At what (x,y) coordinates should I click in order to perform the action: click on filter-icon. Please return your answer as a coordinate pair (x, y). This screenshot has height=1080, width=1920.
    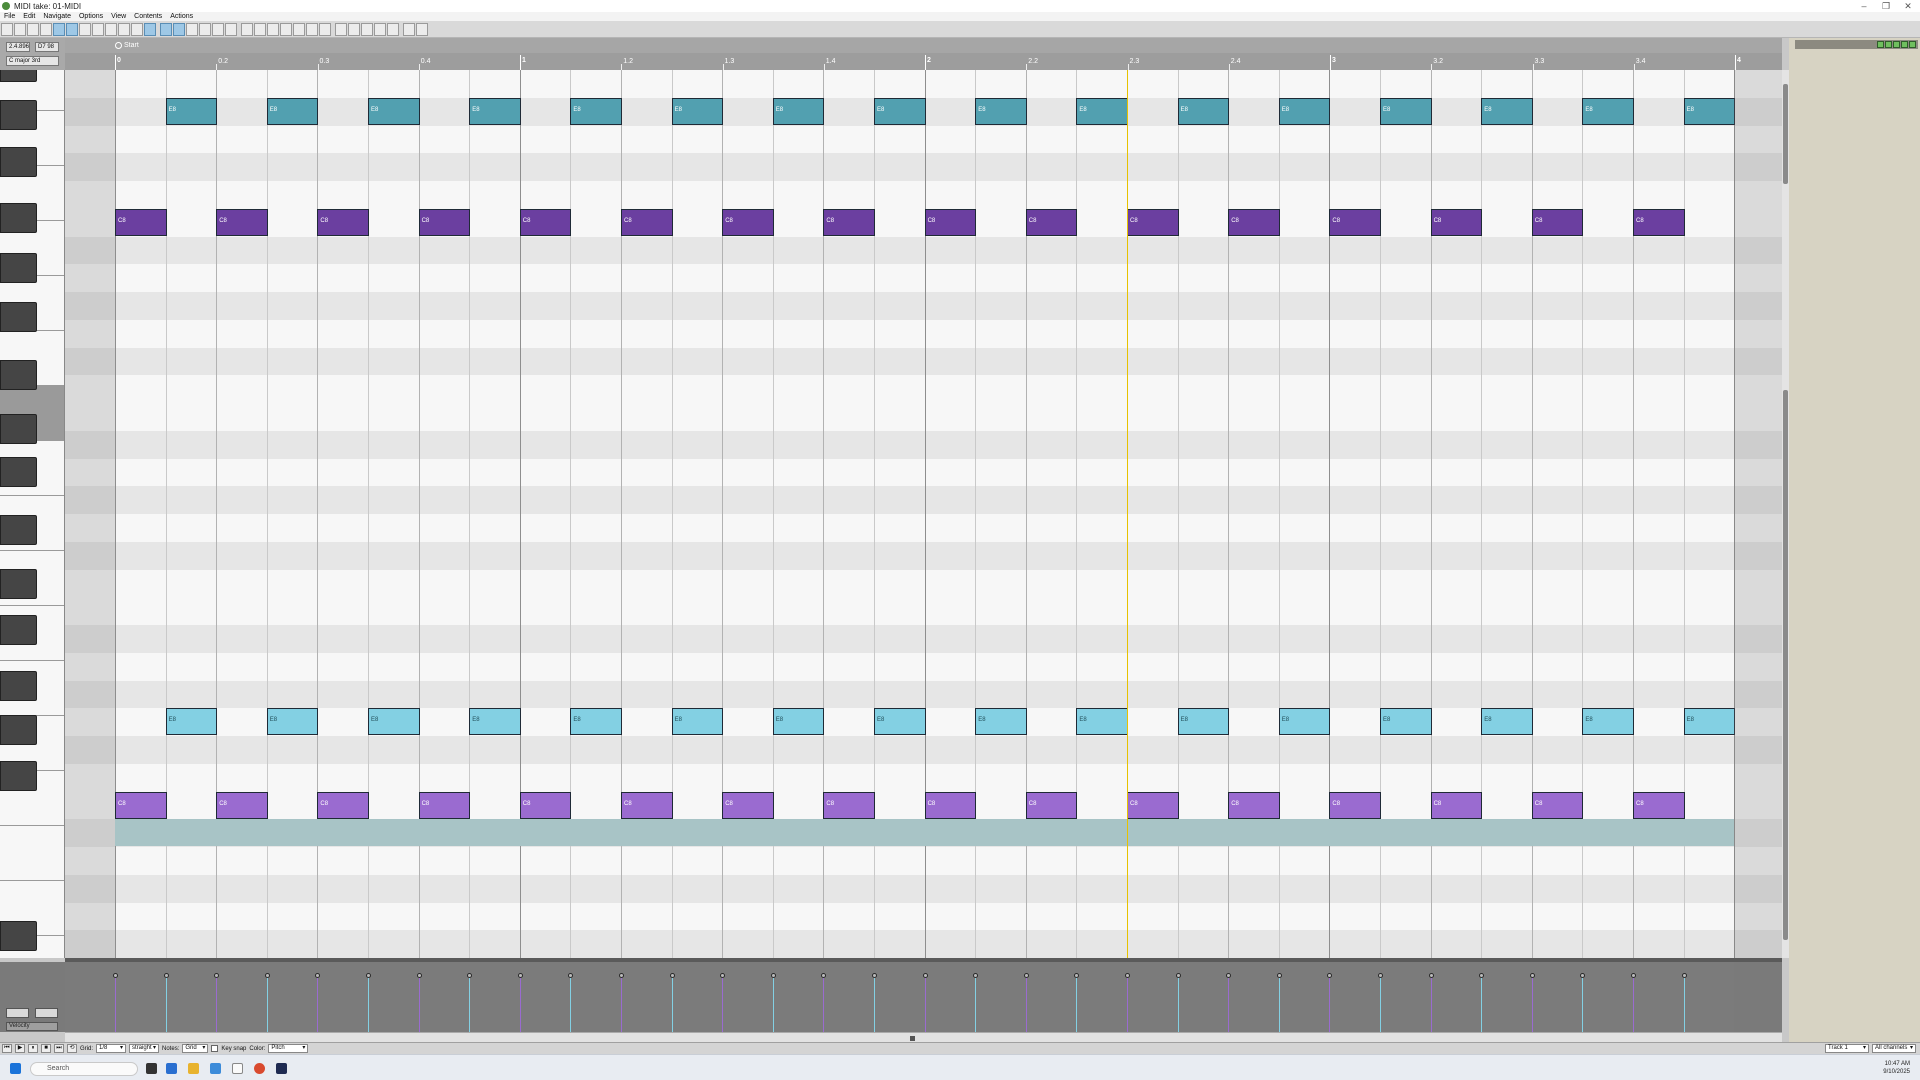
    Looking at the image, I should click on (325, 29).